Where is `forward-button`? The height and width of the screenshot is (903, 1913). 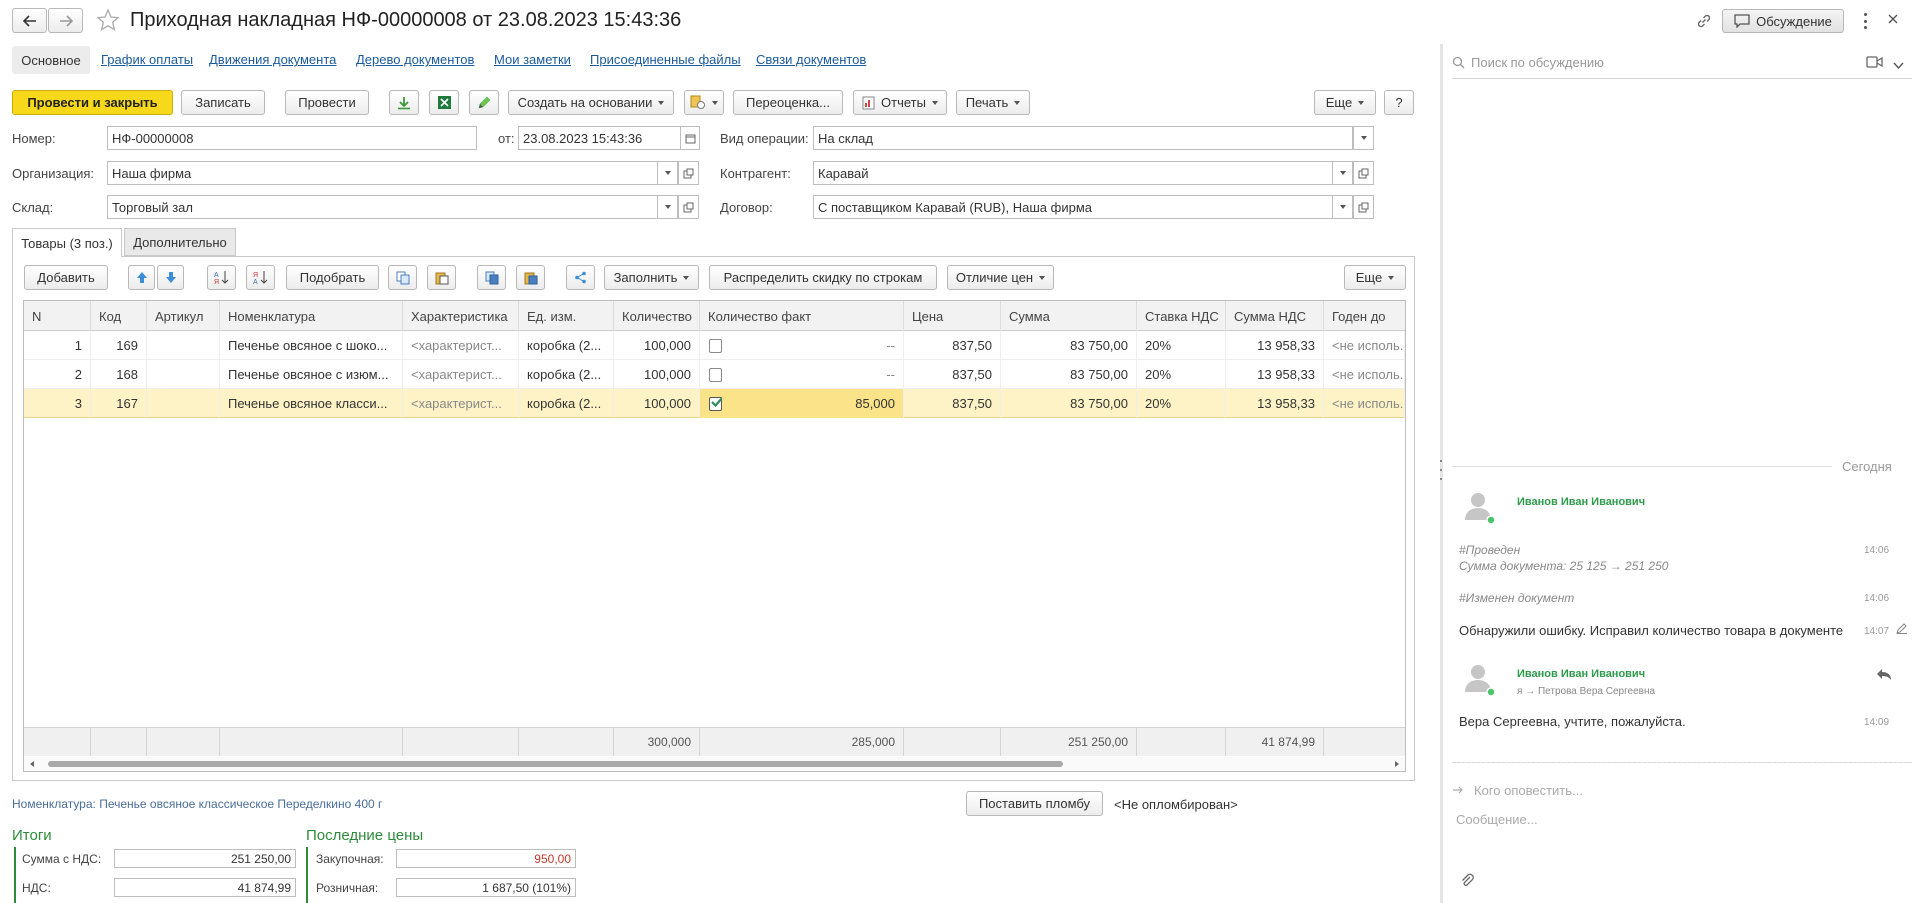
forward-button is located at coordinates (65, 20).